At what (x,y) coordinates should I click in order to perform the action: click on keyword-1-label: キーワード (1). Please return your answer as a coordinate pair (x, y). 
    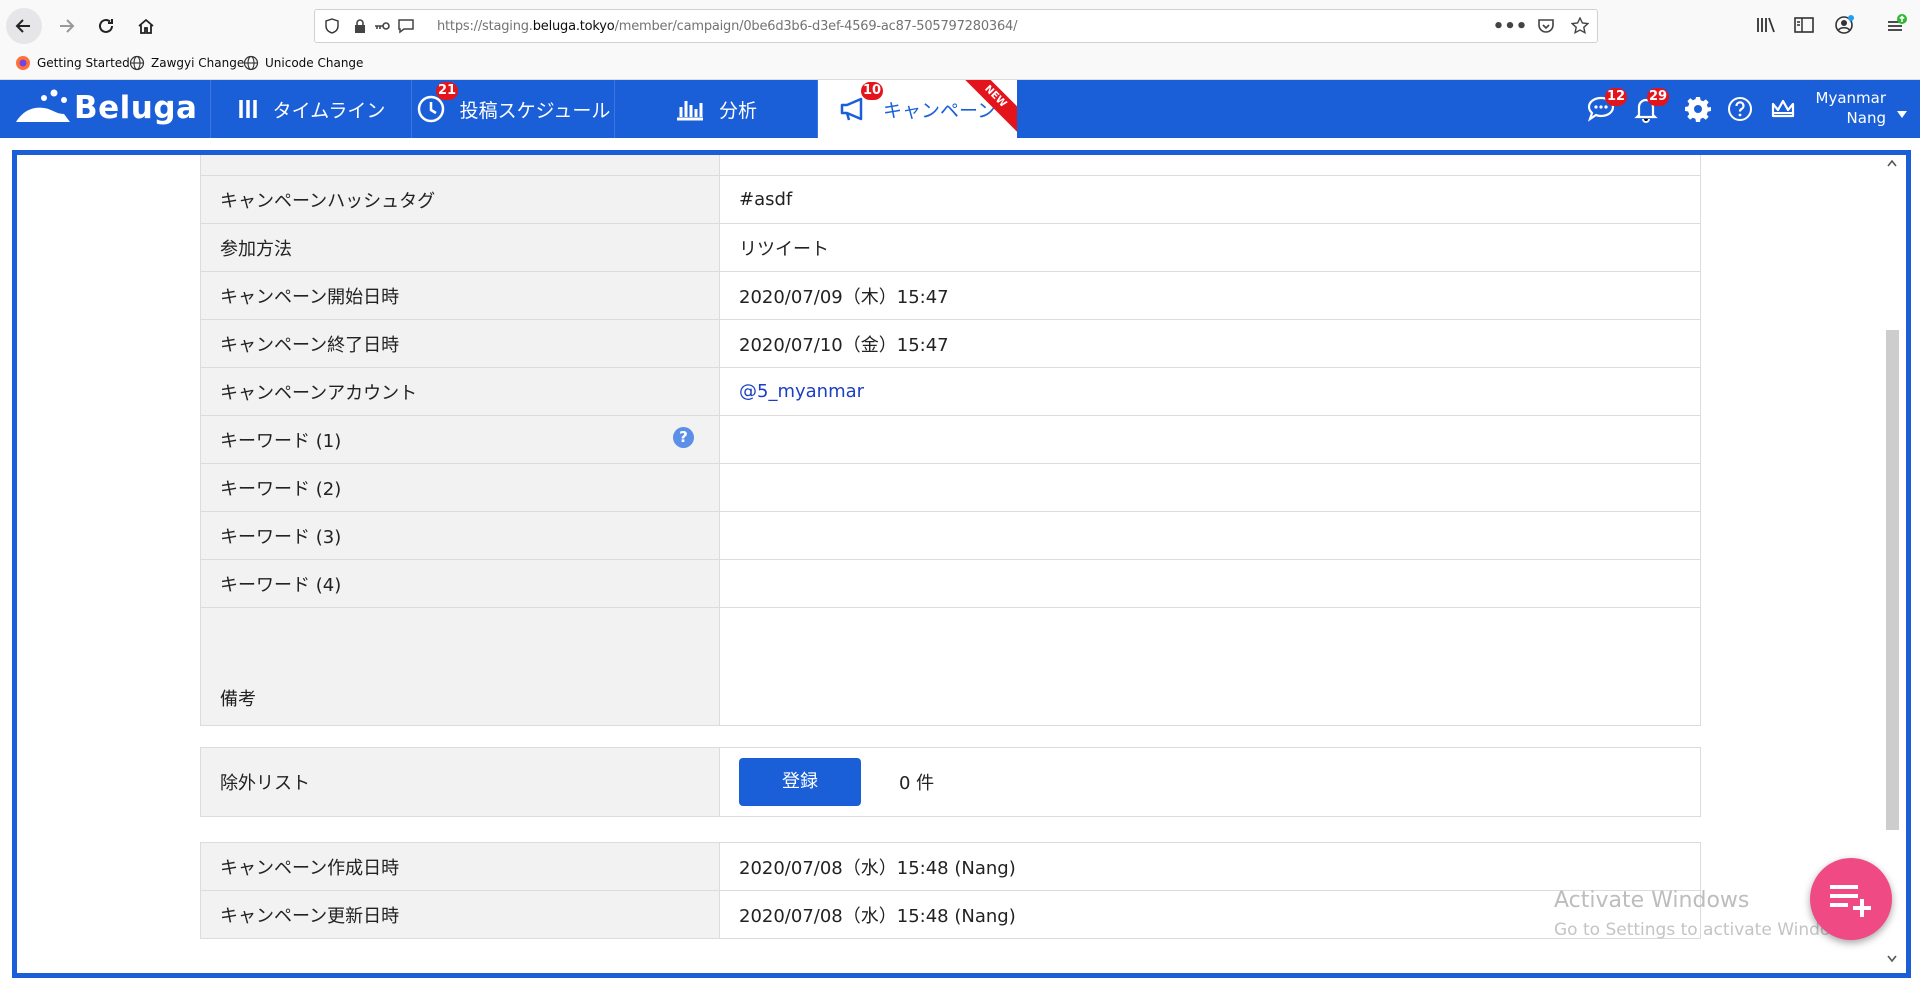
    Looking at the image, I should click on (281, 441).